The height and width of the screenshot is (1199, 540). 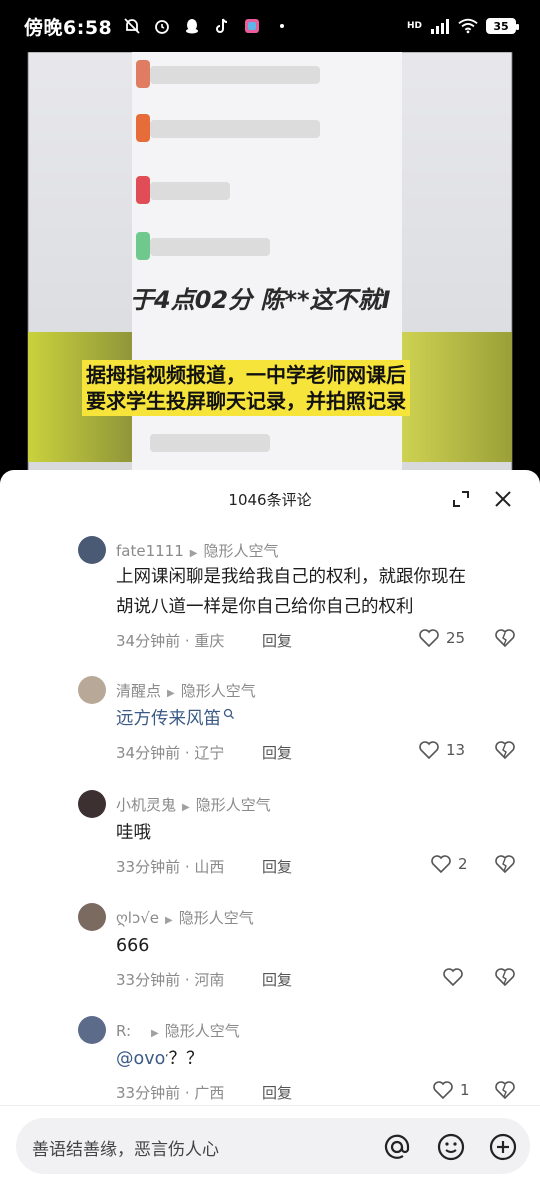 I want to click on comment-meta: 34分钟前 · 辽宁, so click(x=170, y=753).